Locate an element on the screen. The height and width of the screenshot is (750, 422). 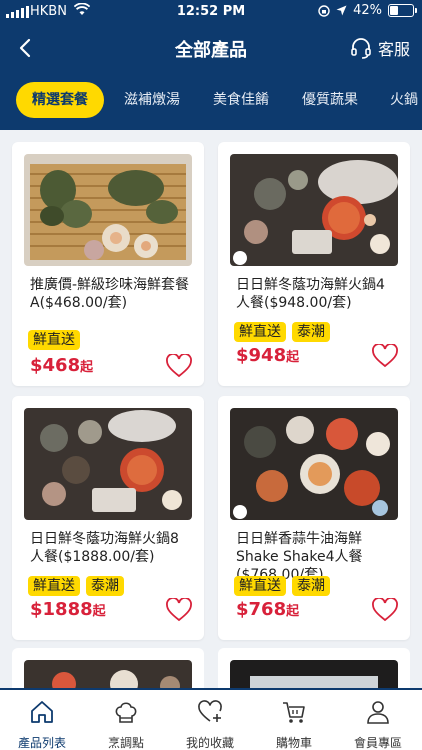
nav-bar: 全部產品 客服 is located at coordinates (211, 48).